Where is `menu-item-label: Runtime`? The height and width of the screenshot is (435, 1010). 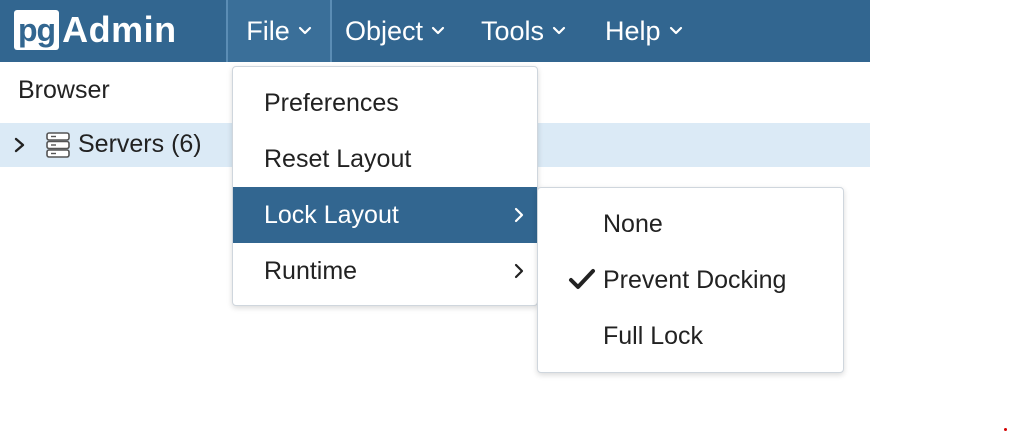 menu-item-label: Runtime is located at coordinates (311, 270).